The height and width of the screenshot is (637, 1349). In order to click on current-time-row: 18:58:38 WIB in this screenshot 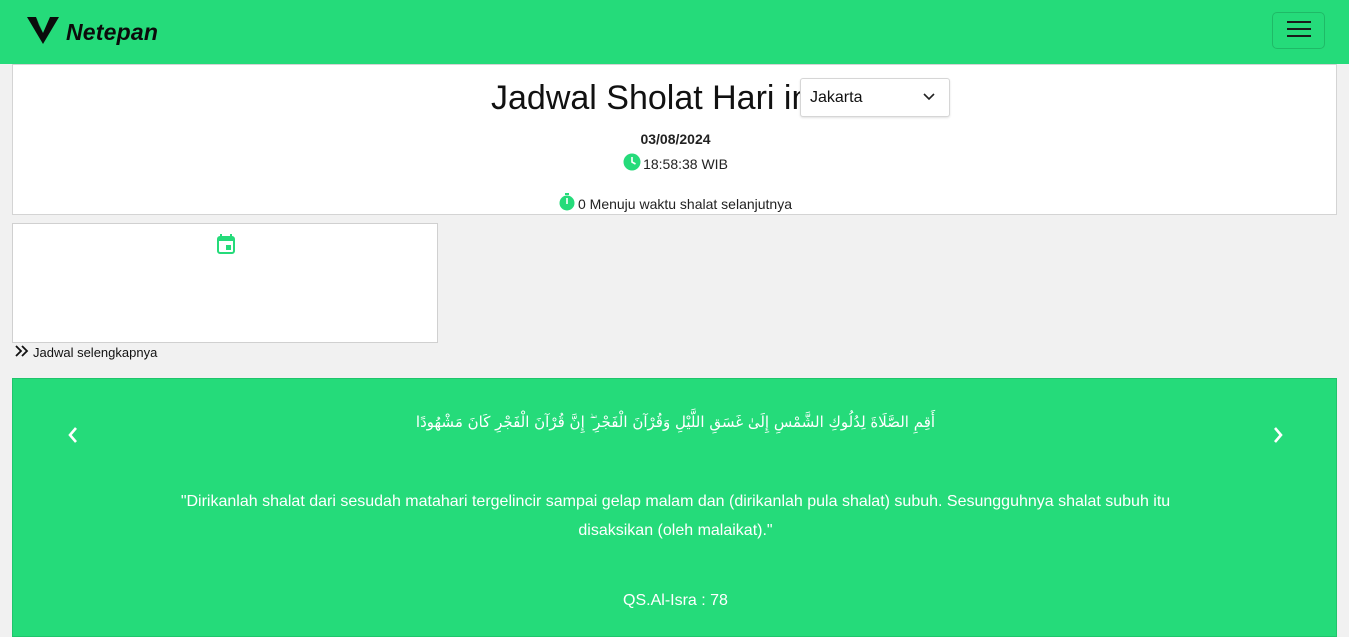, I will do `click(675, 163)`.